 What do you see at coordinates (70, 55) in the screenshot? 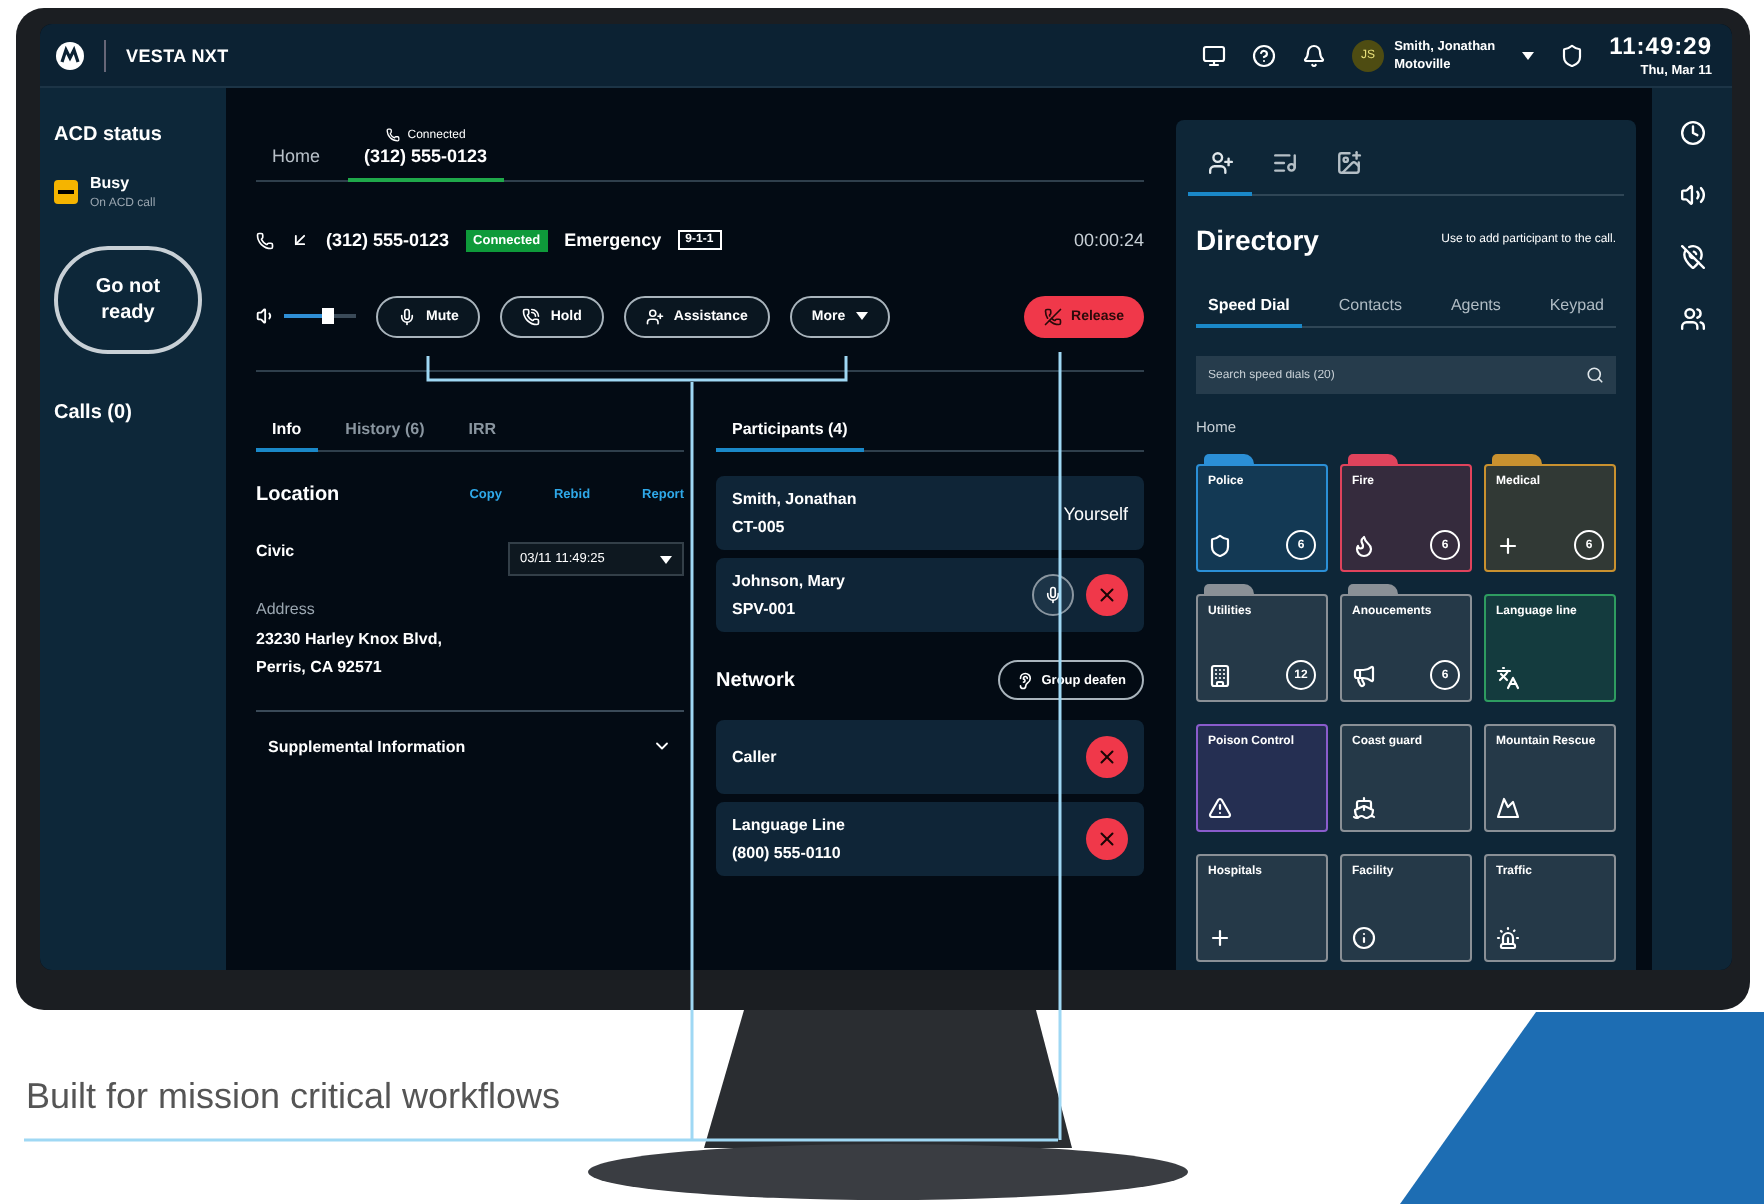
I see `logo-icon` at bounding box center [70, 55].